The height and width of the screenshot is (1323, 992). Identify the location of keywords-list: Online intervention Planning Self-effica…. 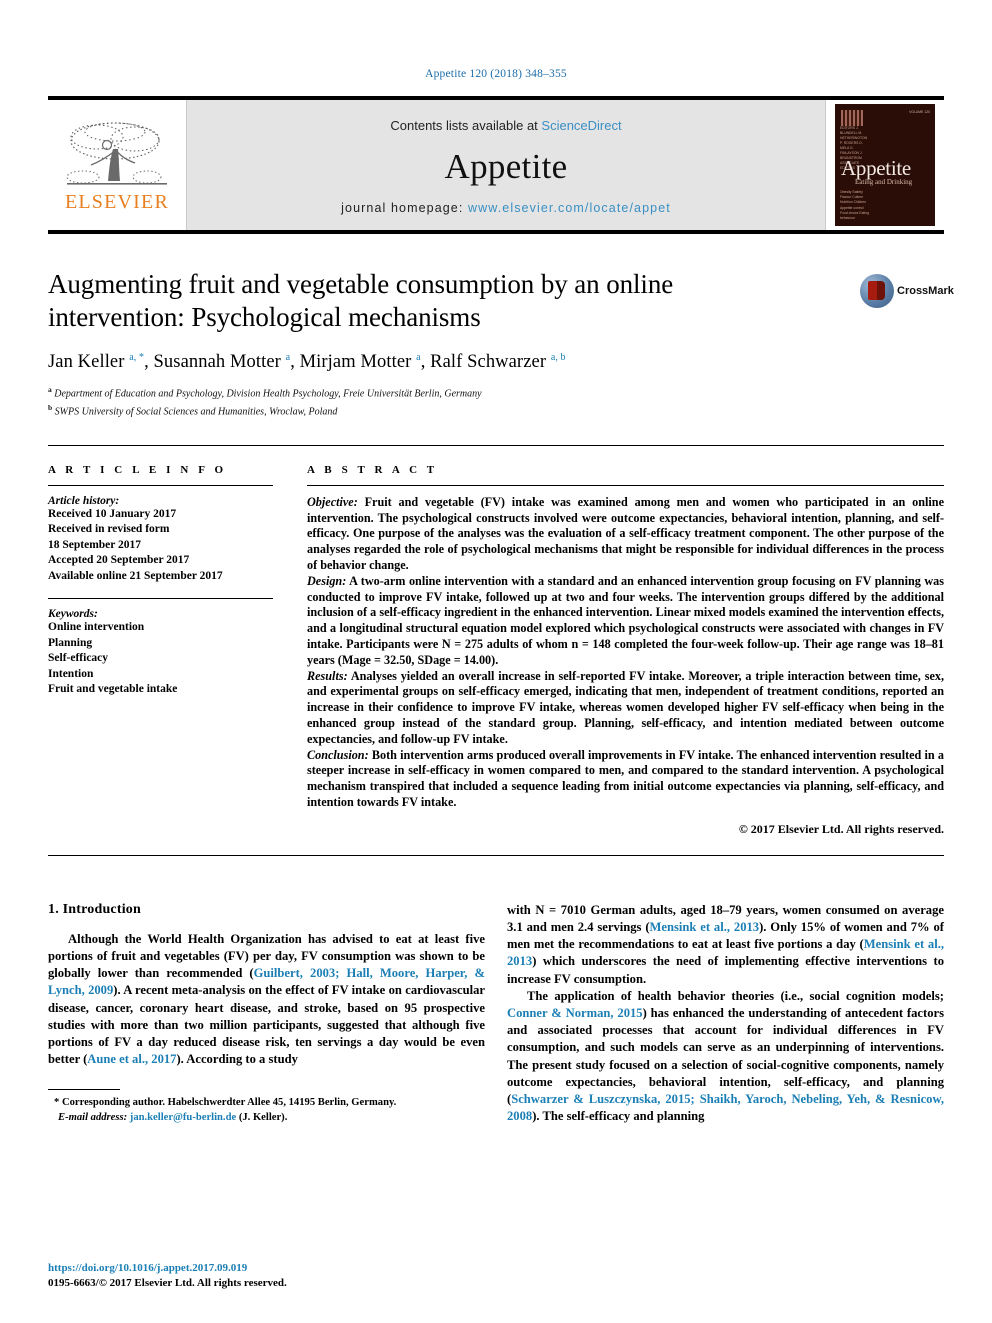
(160, 659).